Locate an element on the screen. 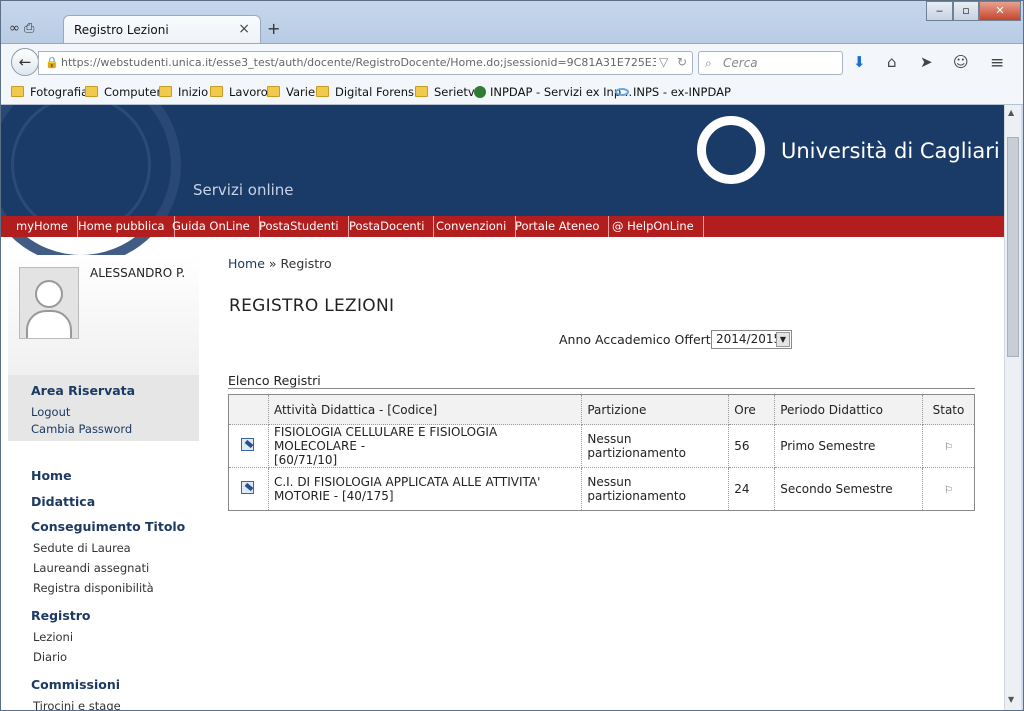 Image resolution: width=1024 pixels, height=711 pixels. anno-accademico-value: 2014/2015 is located at coordinates (749, 339).